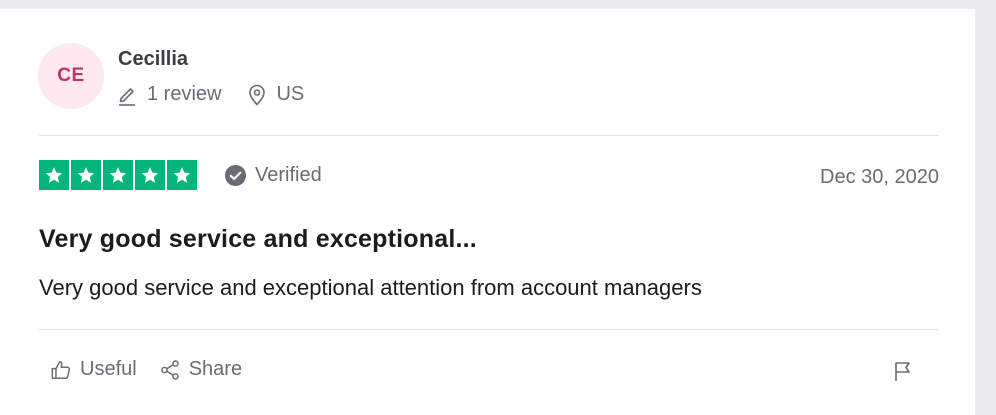 This screenshot has width=996, height=415. Describe the element at coordinates (215, 369) in the screenshot. I see `share-label: Share` at that location.